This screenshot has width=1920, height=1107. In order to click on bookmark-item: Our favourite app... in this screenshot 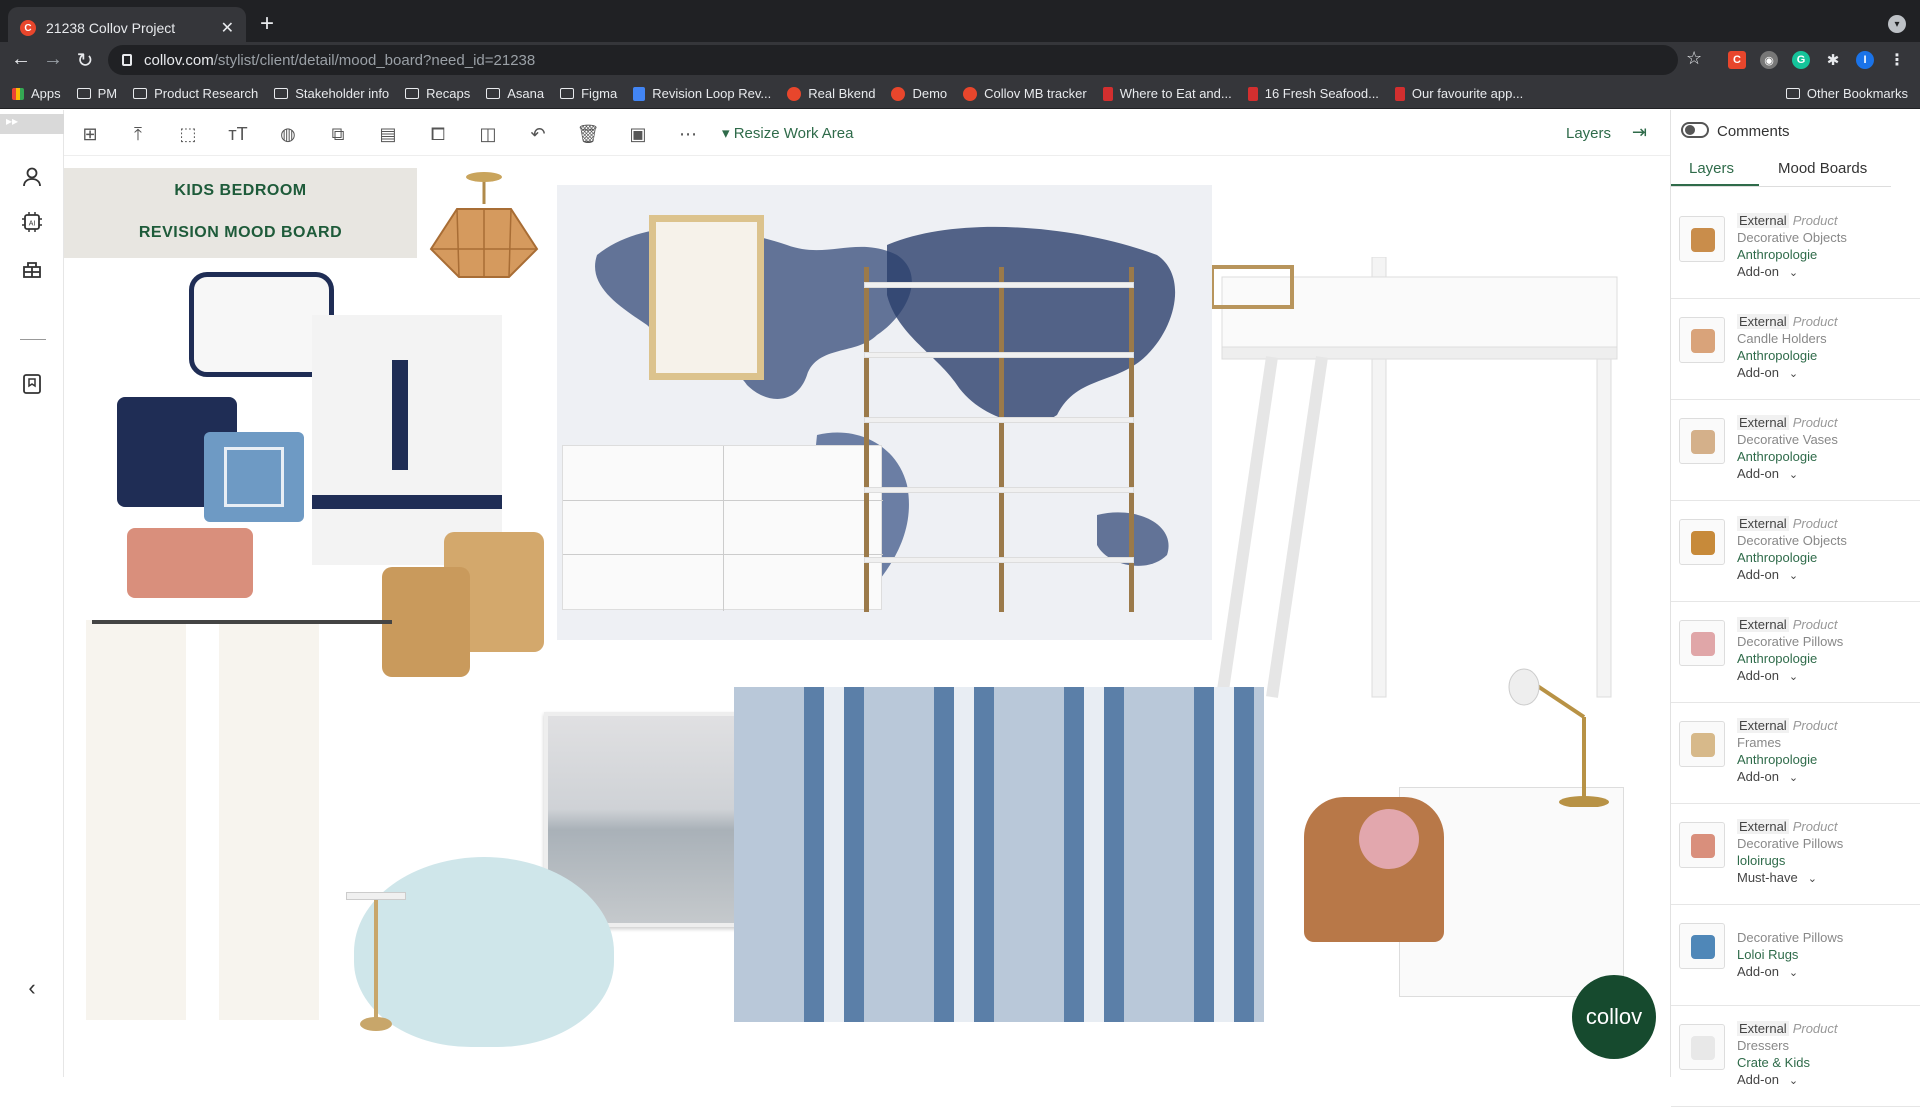, I will do `click(1458, 93)`.